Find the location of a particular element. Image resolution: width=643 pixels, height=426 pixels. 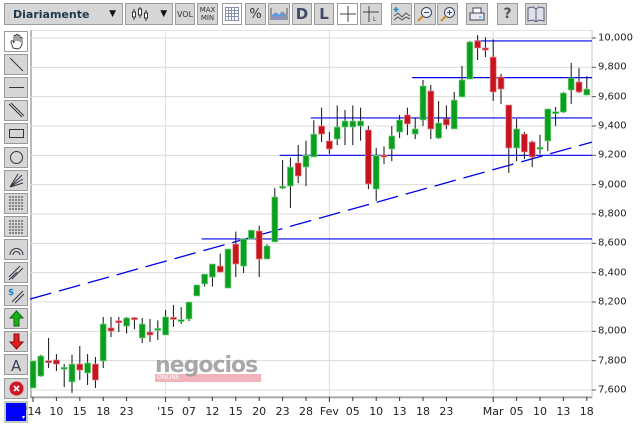

zoom-in-button is located at coordinates (447, 14).